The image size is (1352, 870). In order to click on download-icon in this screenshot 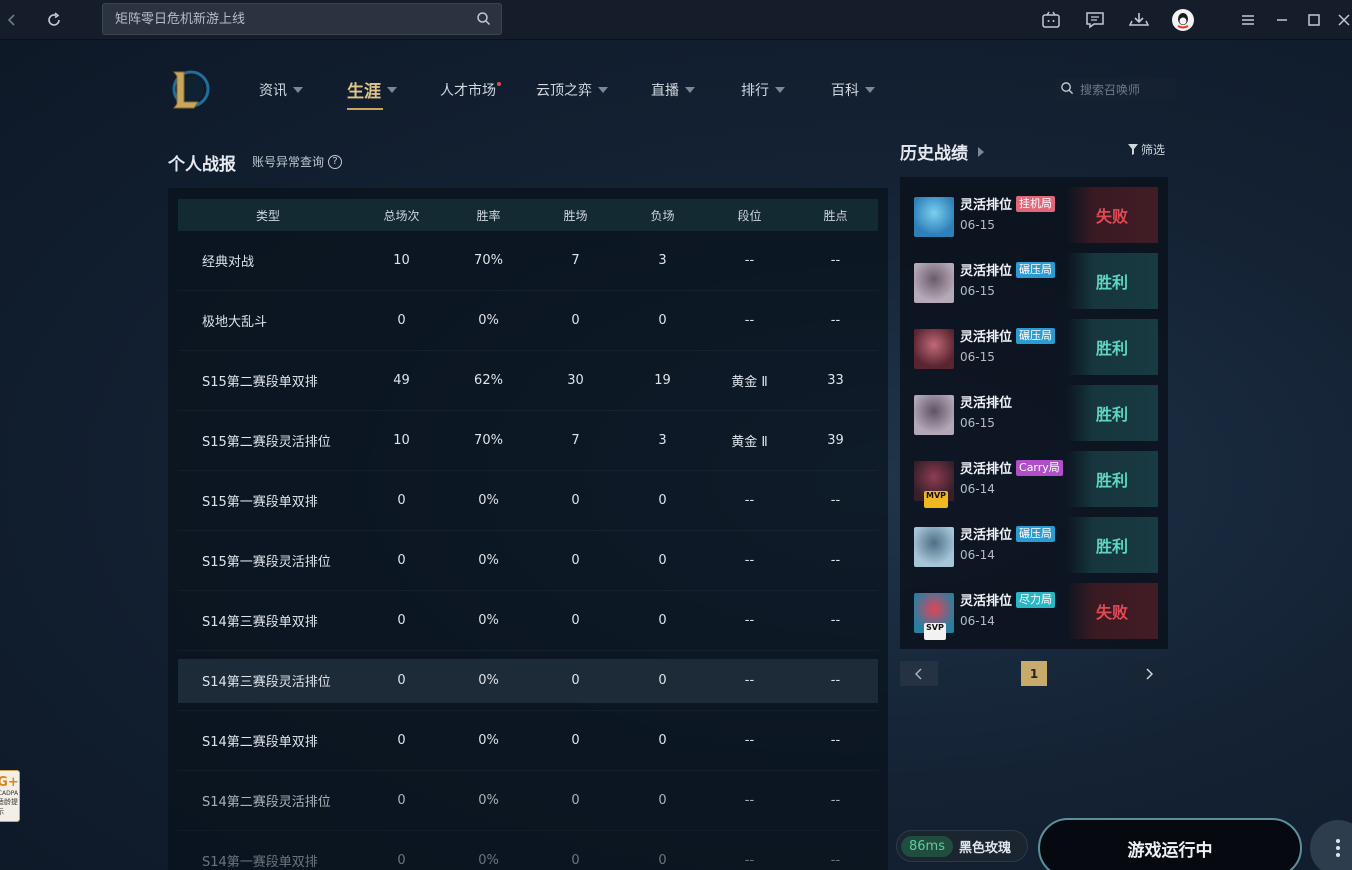, I will do `click(1139, 20)`.